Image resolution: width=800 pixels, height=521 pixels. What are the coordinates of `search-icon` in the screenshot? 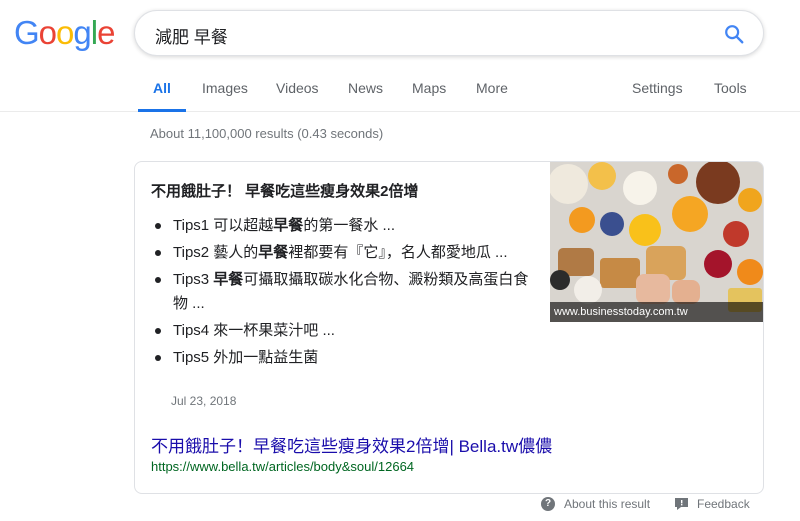 It's located at (734, 34).